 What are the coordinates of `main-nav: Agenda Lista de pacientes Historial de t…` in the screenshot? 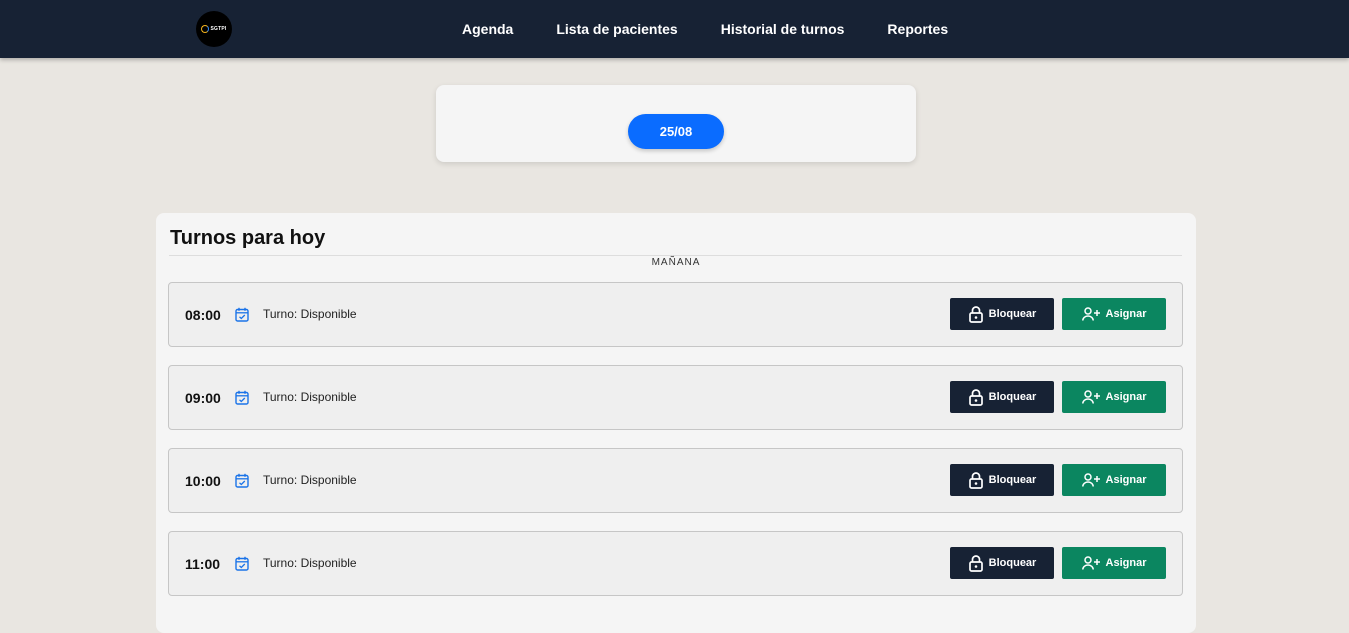 It's located at (715, 29).